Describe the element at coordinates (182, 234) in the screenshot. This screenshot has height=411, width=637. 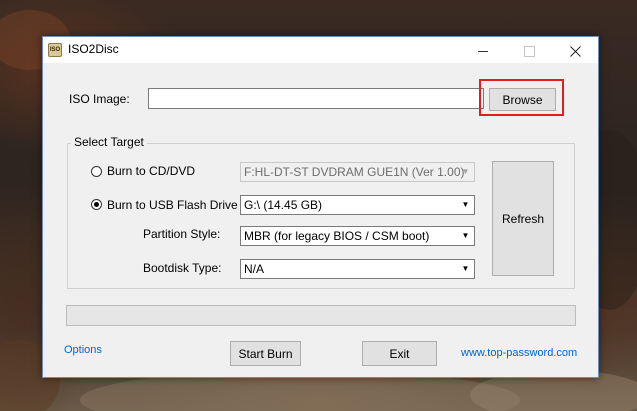
I see `partition-style-label: Partition Style:` at that location.